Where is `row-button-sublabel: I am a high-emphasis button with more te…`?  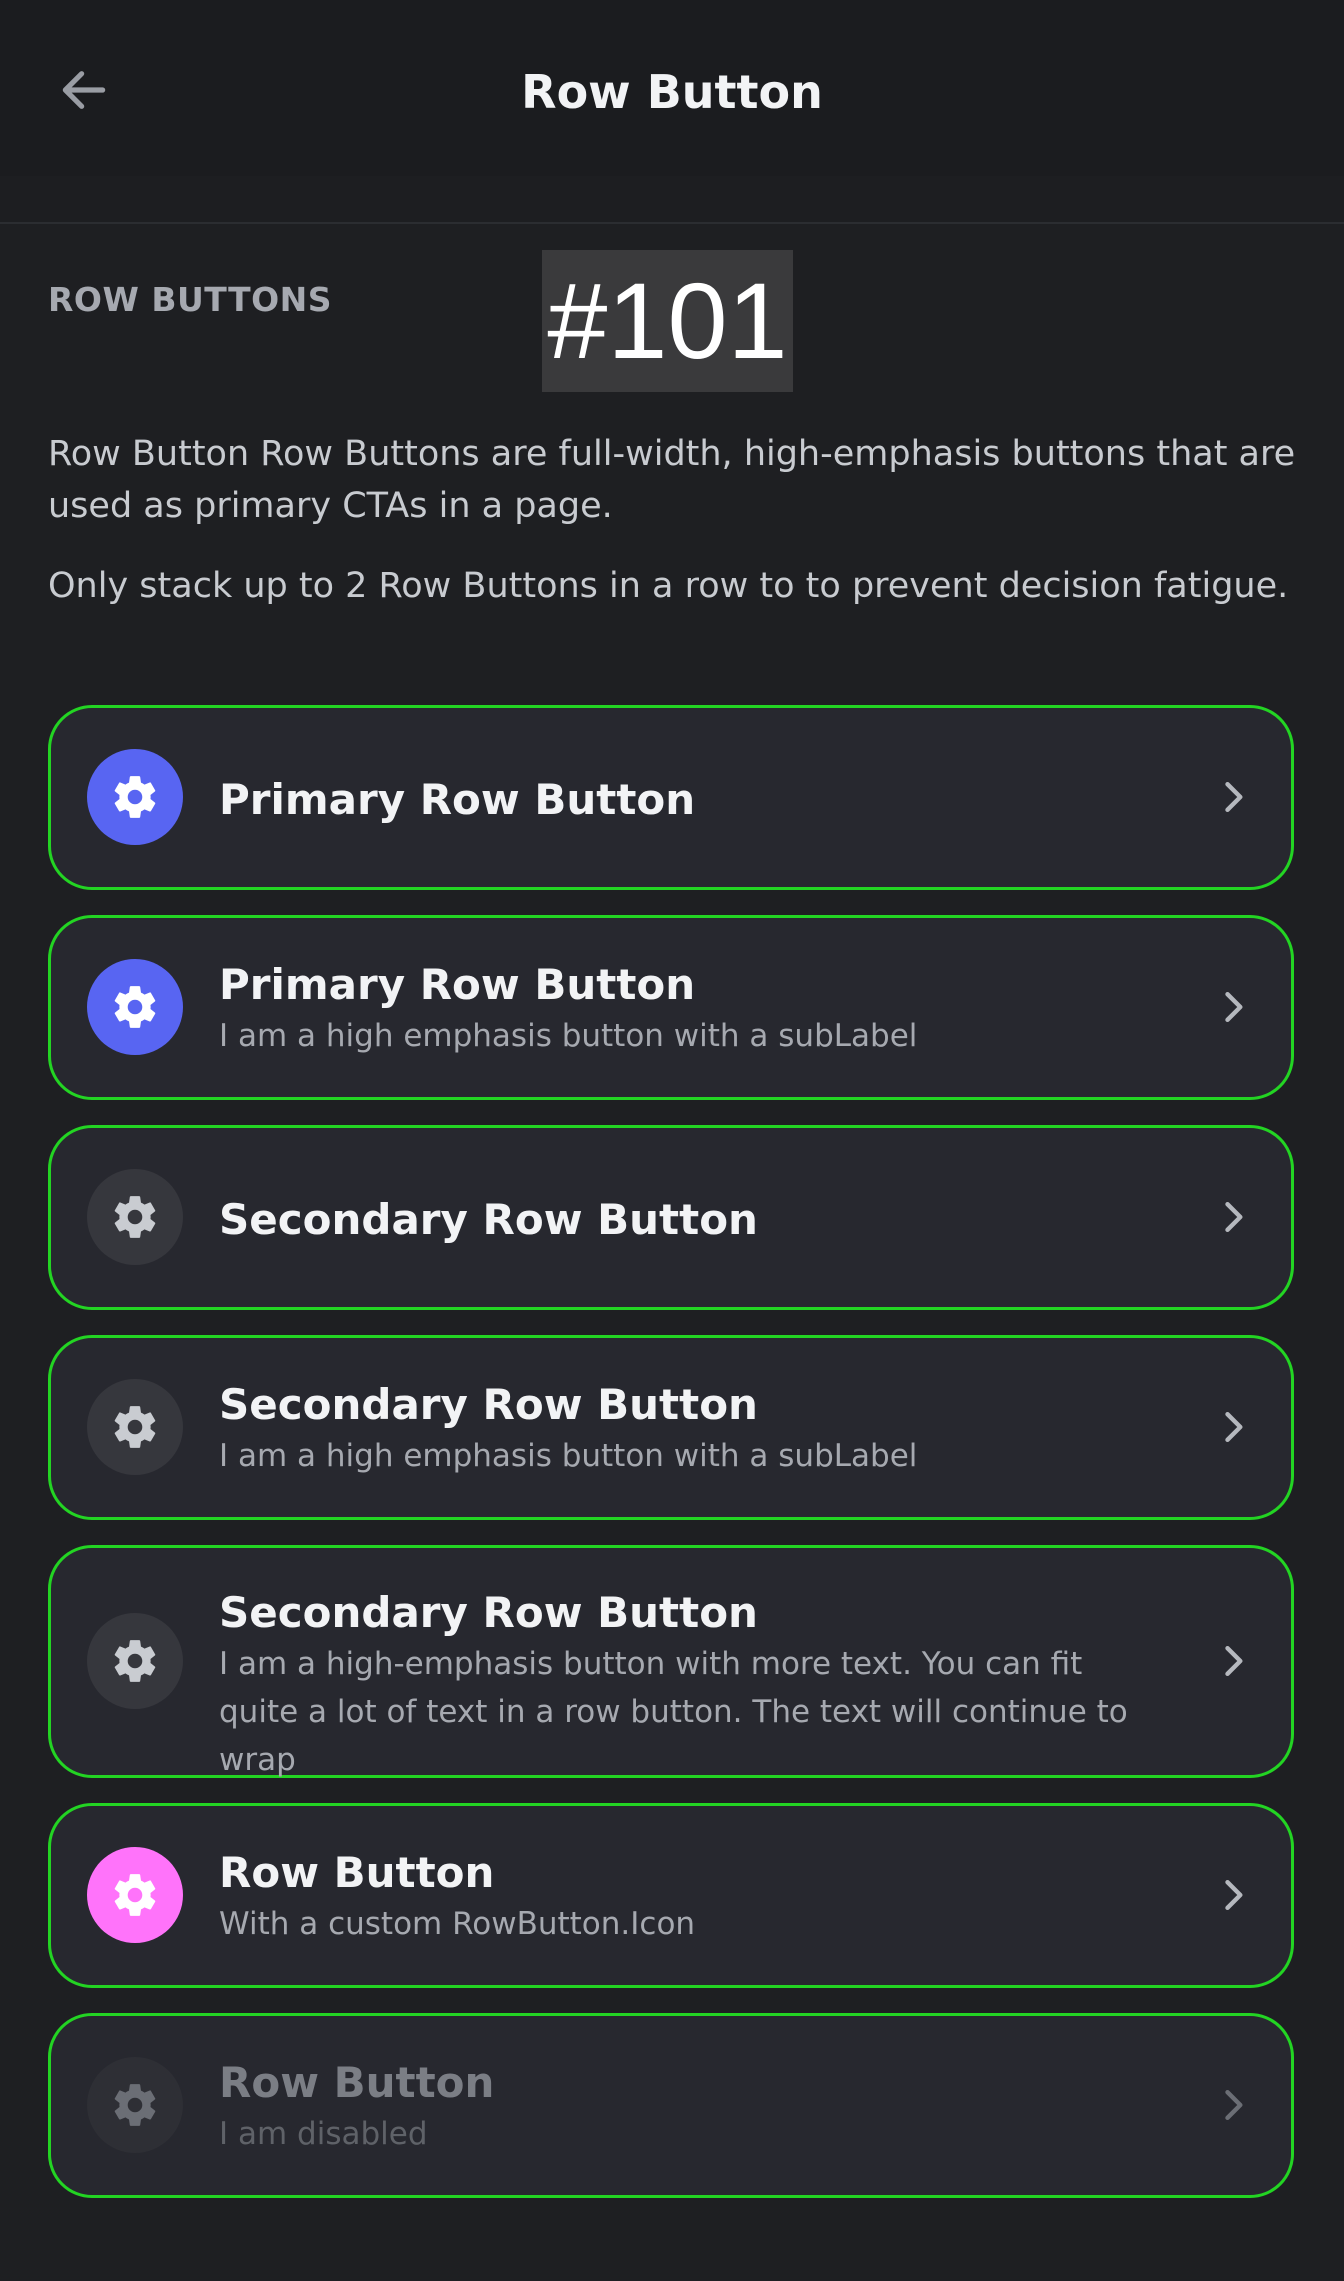
row-button-sublabel: I am a high-emphasis button with more te… is located at coordinates (673, 1712).